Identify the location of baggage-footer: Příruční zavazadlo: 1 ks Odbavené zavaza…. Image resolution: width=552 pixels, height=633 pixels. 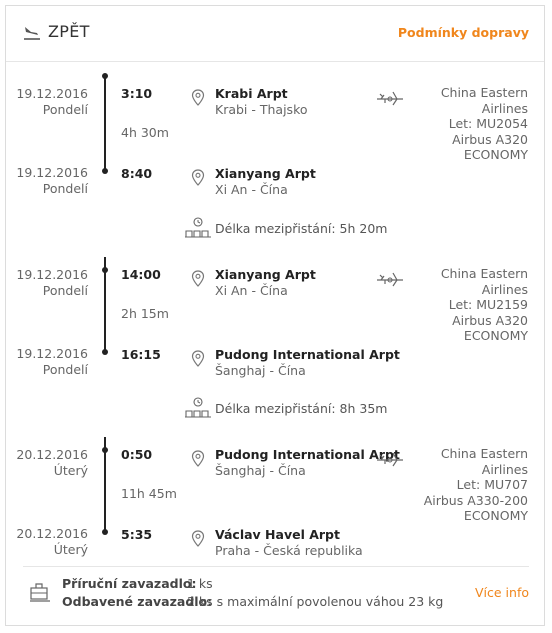
(276, 587).